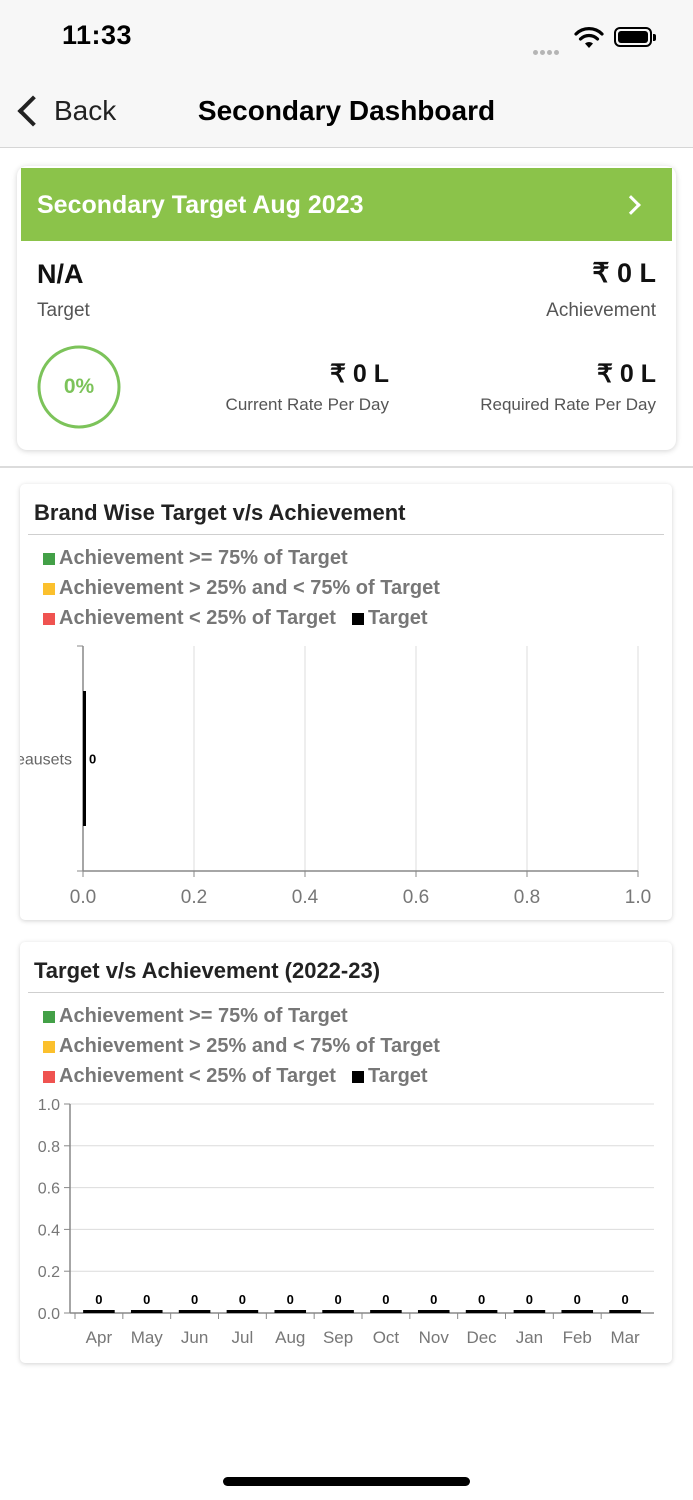 The width and height of the screenshot is (693, 1500). What do you see at coordinates (547, 51) in the screenshot?
I see `cellular-signal-icon` at bounding box center [547, 51].